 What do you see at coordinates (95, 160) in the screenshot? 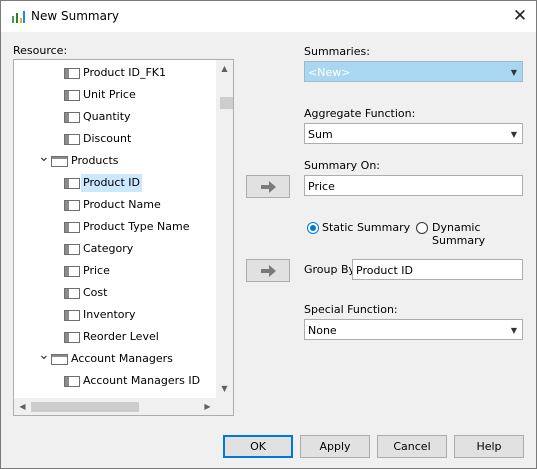
I see `tree-node-label: Products` at bounding box center [95, 160].